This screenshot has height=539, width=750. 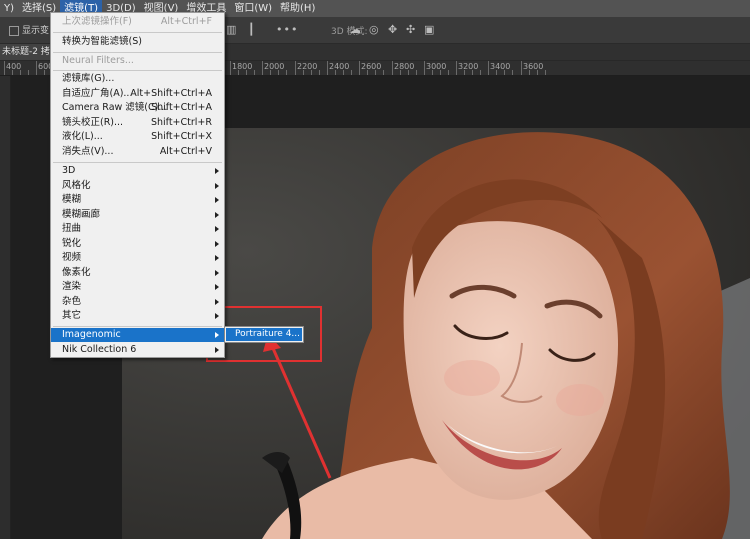 What do you see at coordinates (287, 29) in the screenshot?
I see `more-options-icon: •••` at bounding box center [287, 29].